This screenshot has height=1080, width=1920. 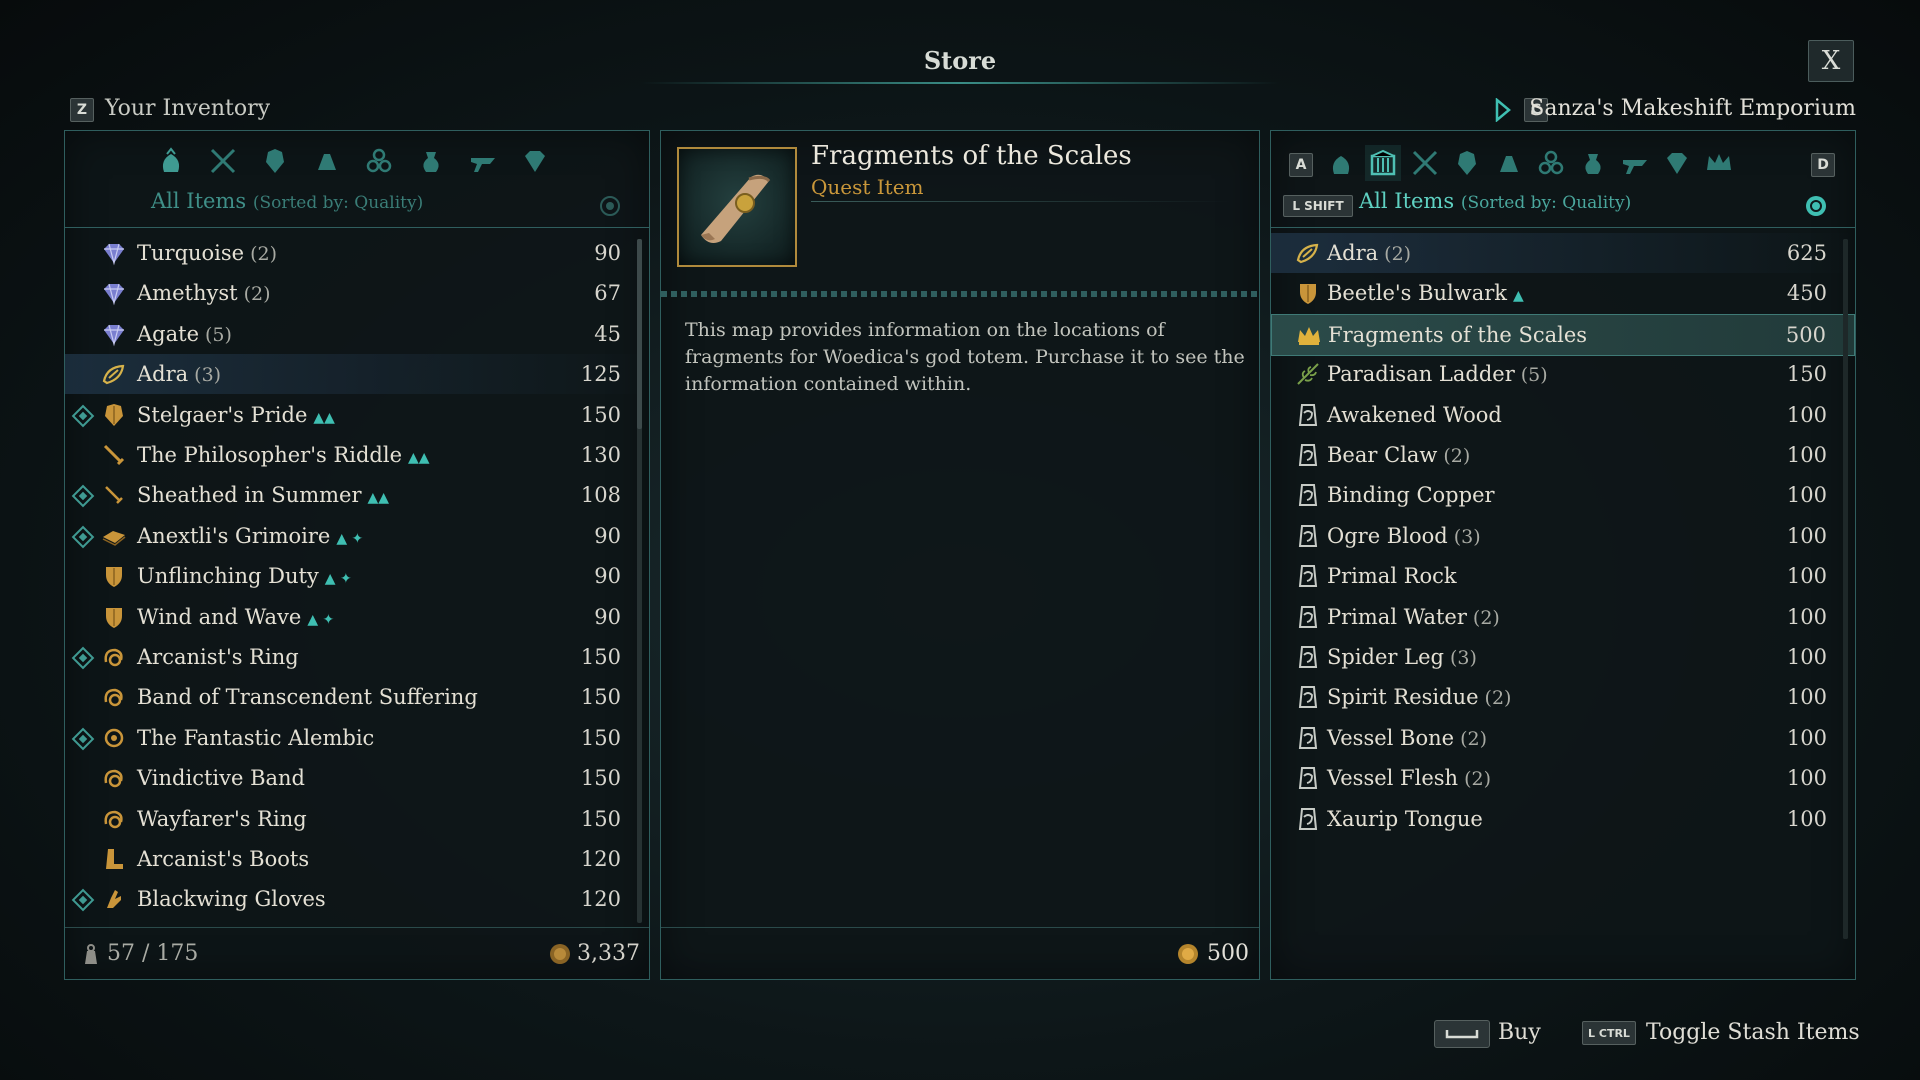 What do you see at coordinates (610, 208) in the screenshot?
I see `inventory-options-icon` at bounding box center [610, 208].